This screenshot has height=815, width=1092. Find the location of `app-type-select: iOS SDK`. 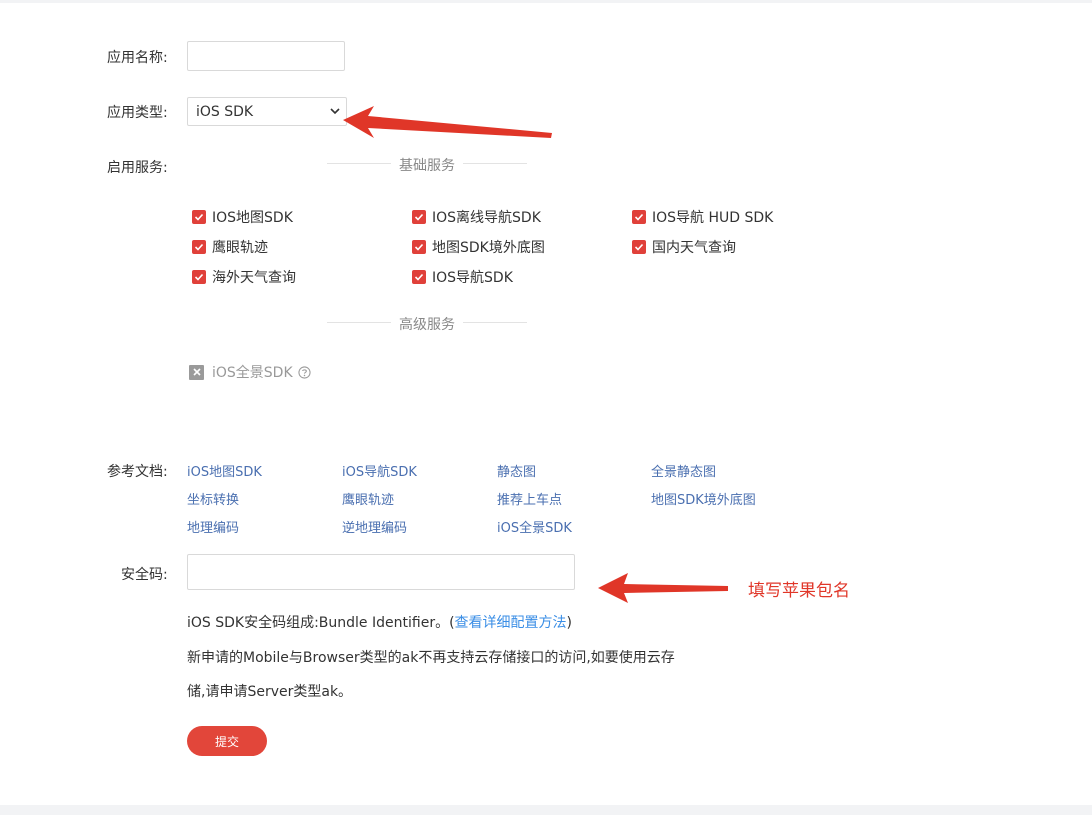

app-type-select: iOS SDK is located at coordinates (267, 111).